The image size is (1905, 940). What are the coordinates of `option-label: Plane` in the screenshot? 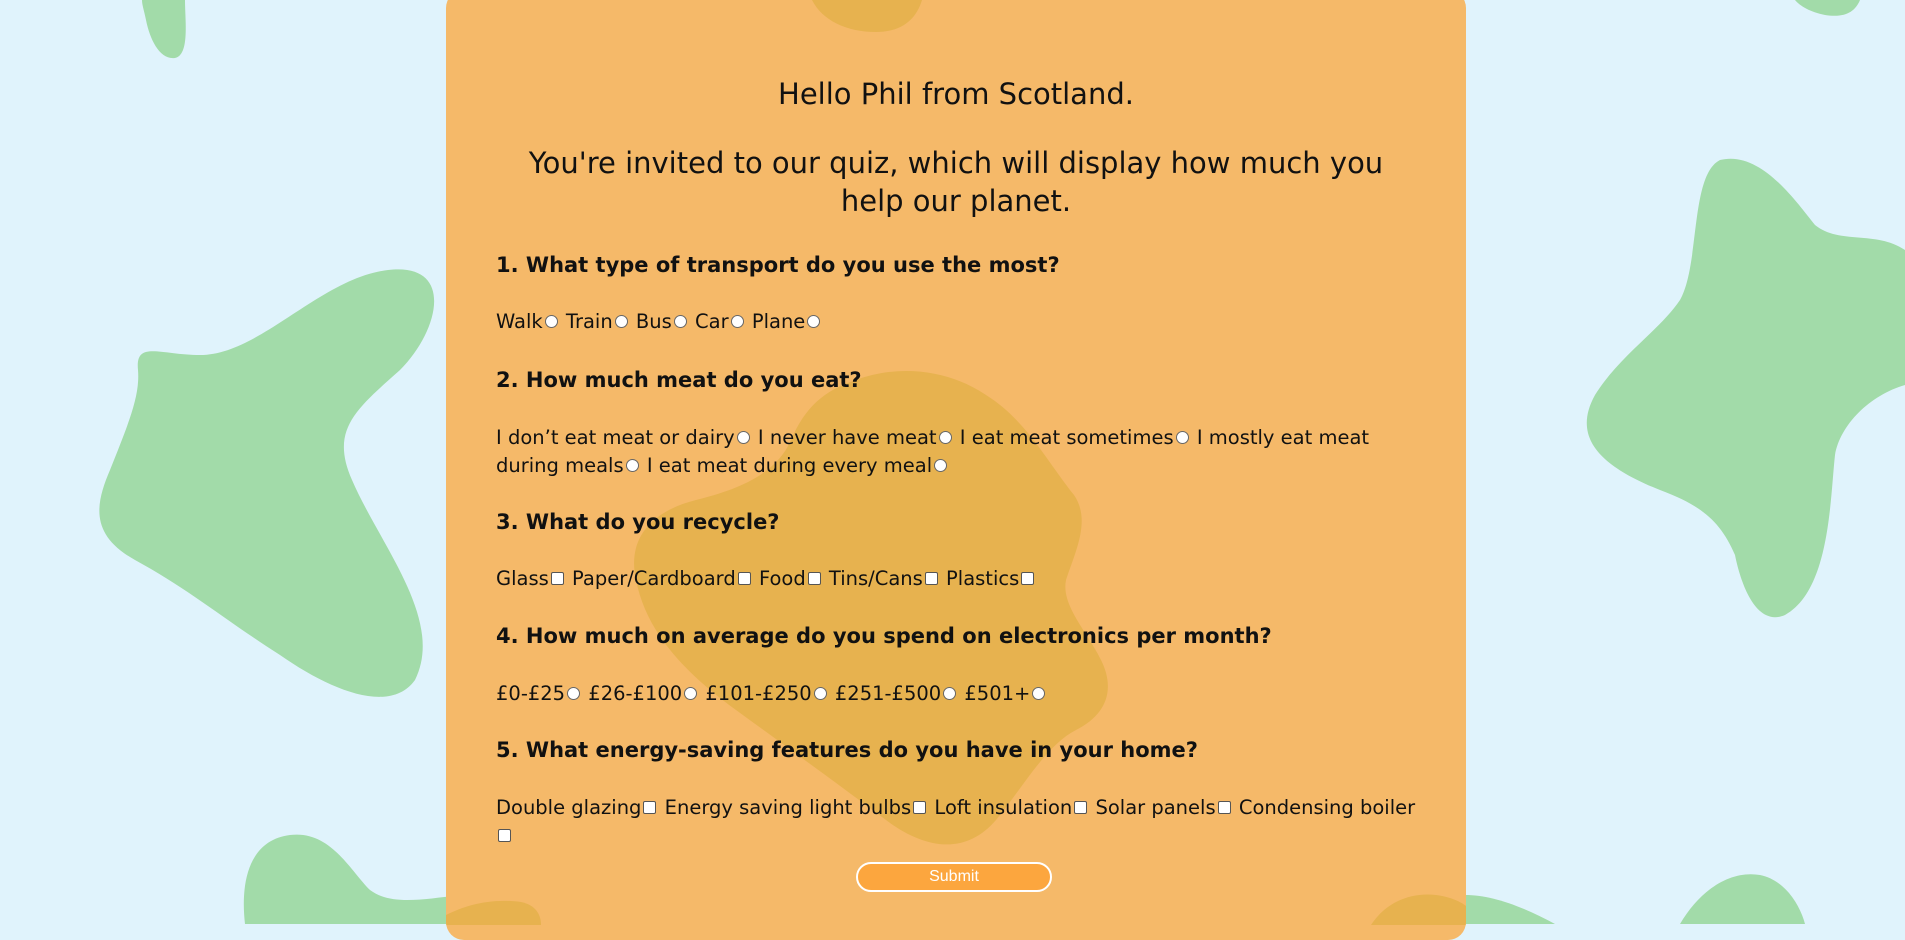 It's located at (778, 321).